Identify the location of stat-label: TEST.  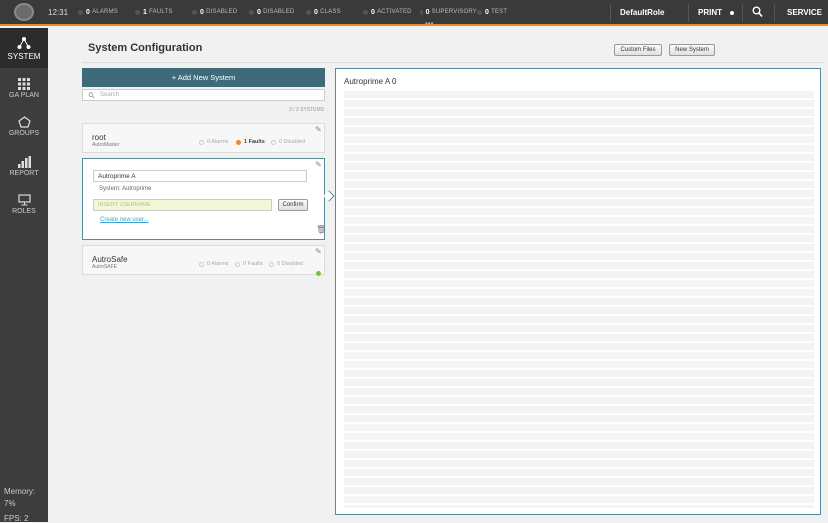
(499, 12).